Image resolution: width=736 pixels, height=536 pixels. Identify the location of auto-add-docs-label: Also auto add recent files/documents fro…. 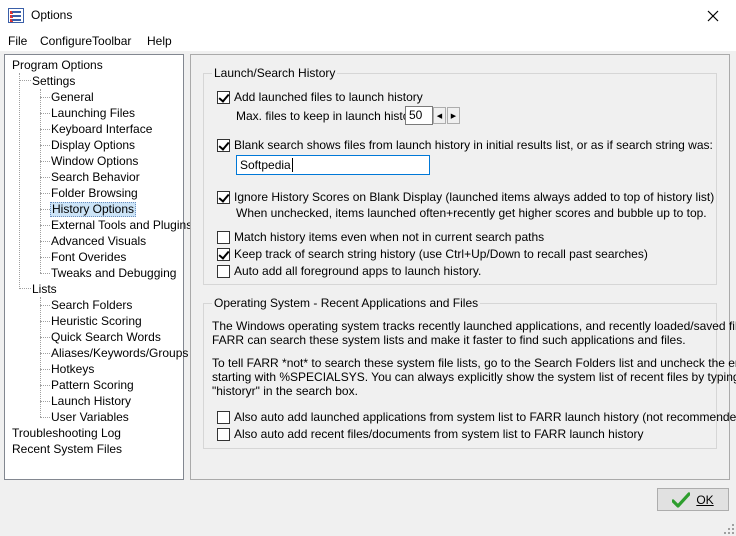
(439, 434).